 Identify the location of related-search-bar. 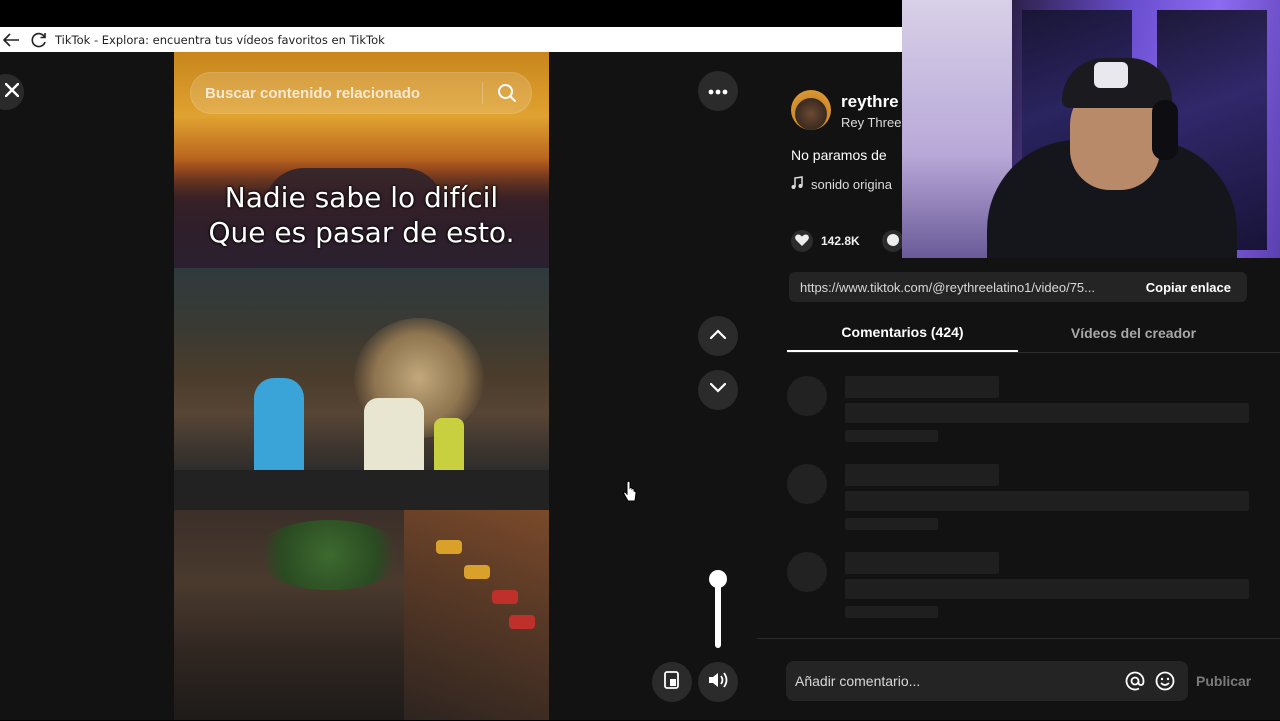
(361, 93).